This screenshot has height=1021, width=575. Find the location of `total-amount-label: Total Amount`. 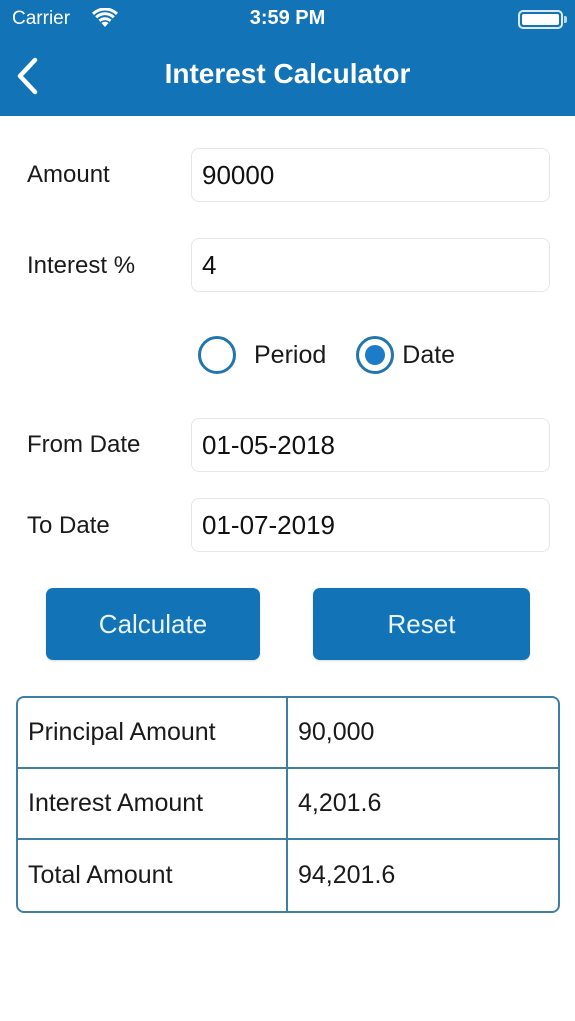

total-amount-label: Total Amount is located at coordinates (153, 875).